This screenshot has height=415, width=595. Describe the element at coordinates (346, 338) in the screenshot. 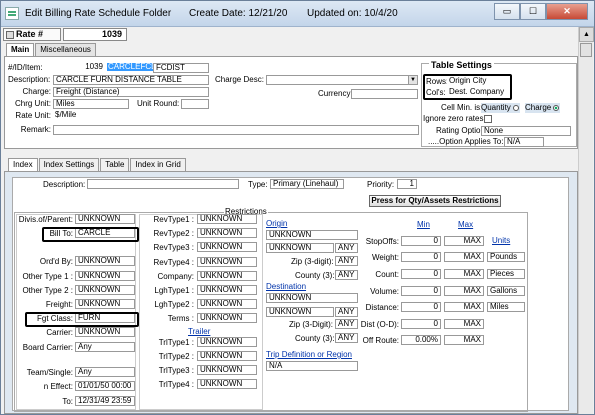

I see `dest-county-input: ANY` at that location.